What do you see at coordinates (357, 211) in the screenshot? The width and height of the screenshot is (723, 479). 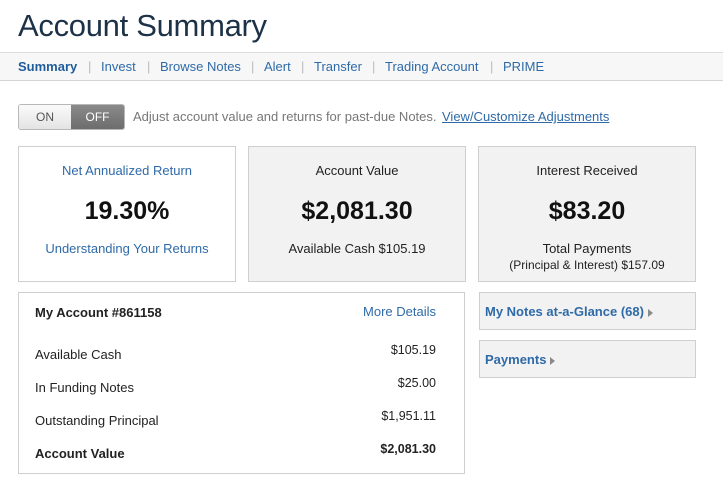 I see `account-value-amount: $2,081.30` at bounding box center [357, 211].